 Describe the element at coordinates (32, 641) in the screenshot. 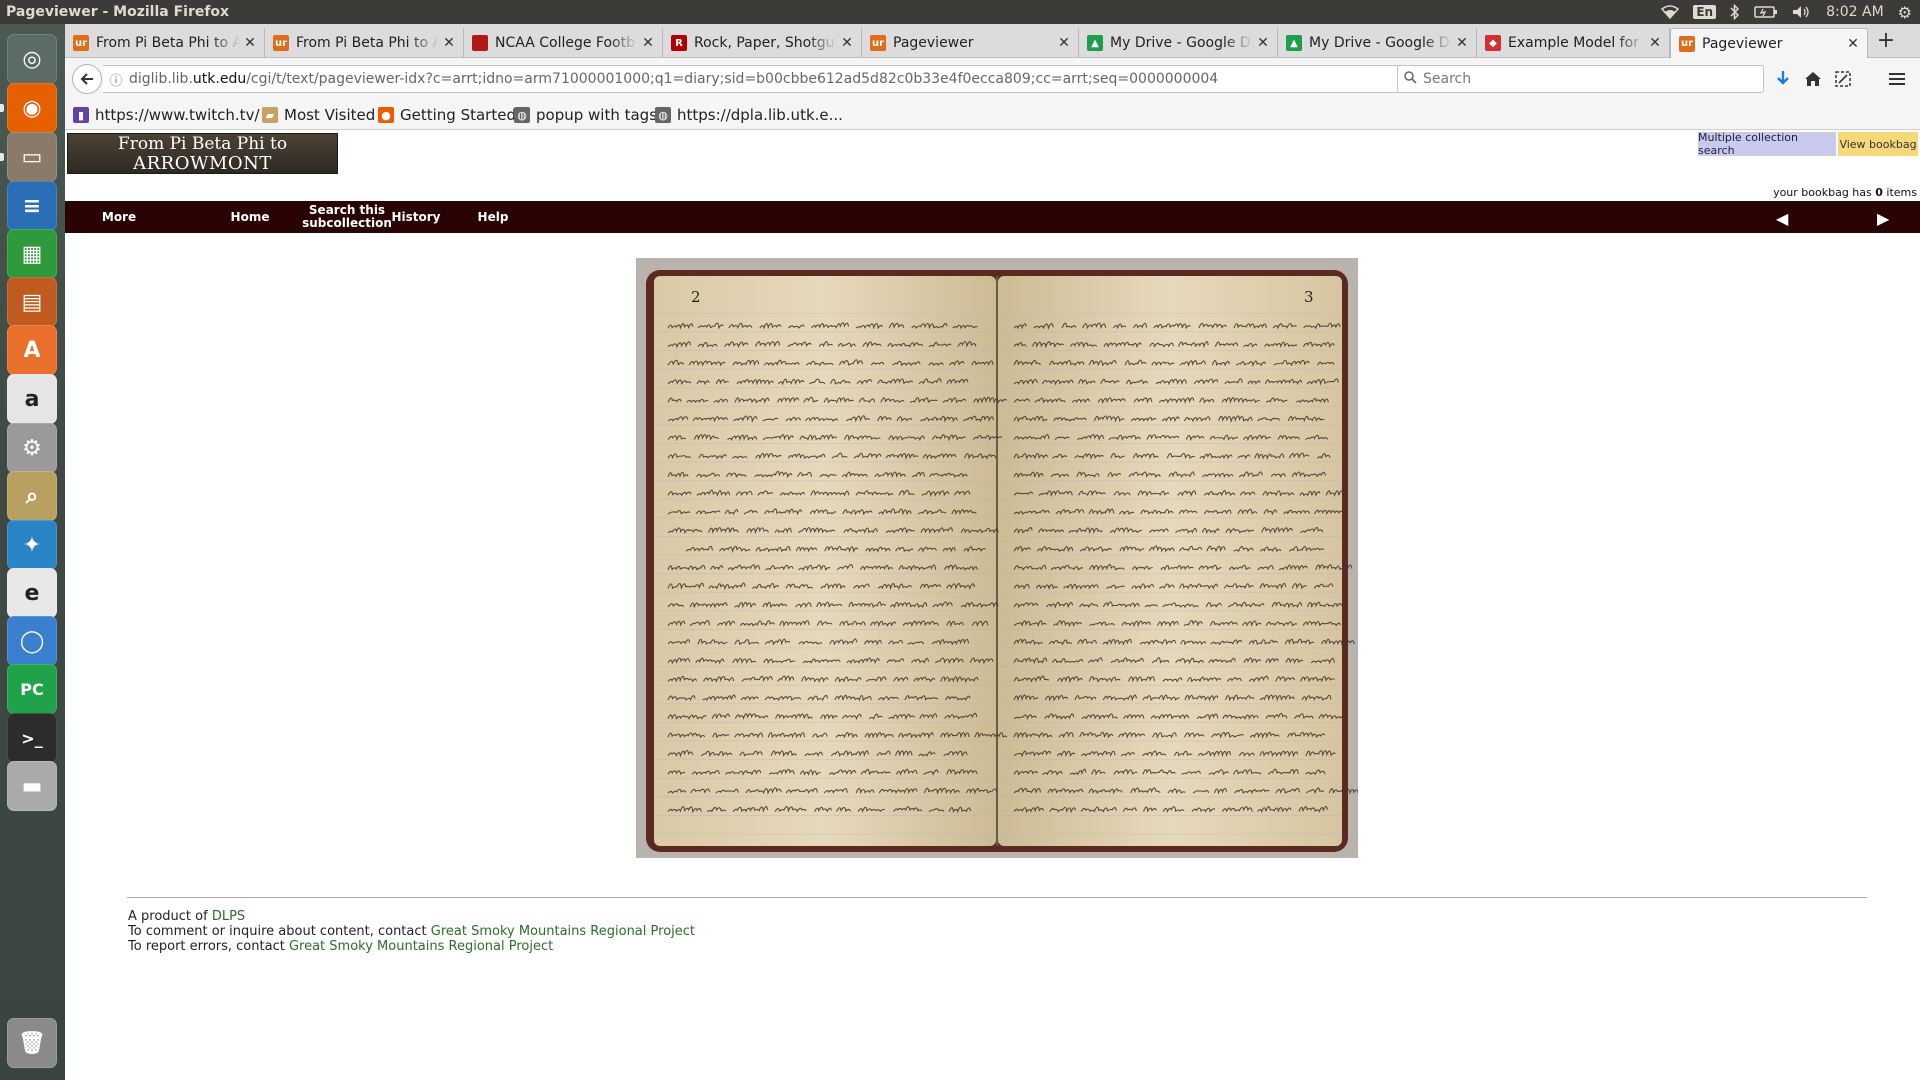

I see `launcher-chromium-icon: ◯` at that location.